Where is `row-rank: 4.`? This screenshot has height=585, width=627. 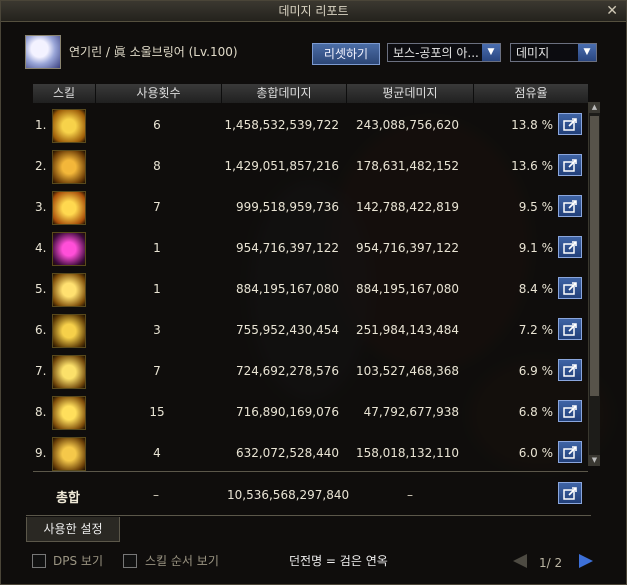 row-rank: 4. is located at coordinates (41, 248).